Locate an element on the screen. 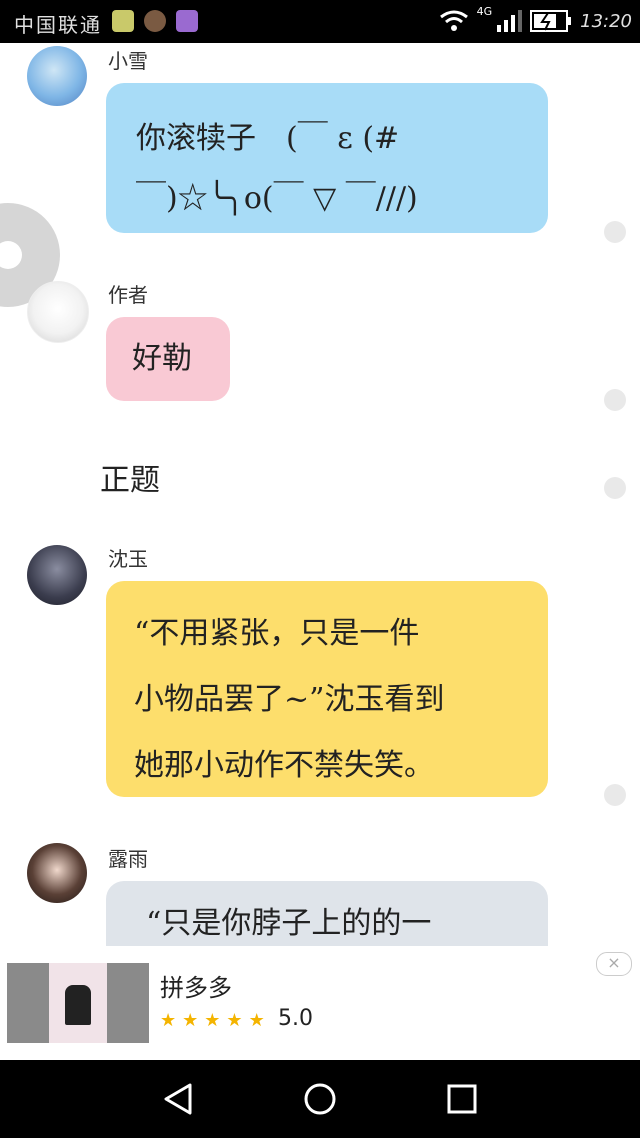 The image size is (640, 1138). wifi-icon is located at coordinates (453, 20).